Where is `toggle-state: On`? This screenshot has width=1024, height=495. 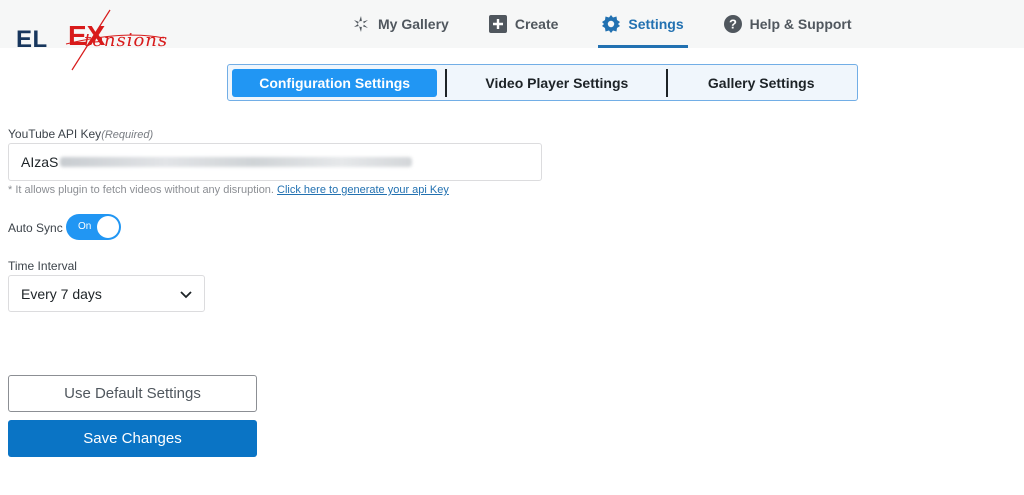
toggle-state: On is located at coordinates (85, 226).